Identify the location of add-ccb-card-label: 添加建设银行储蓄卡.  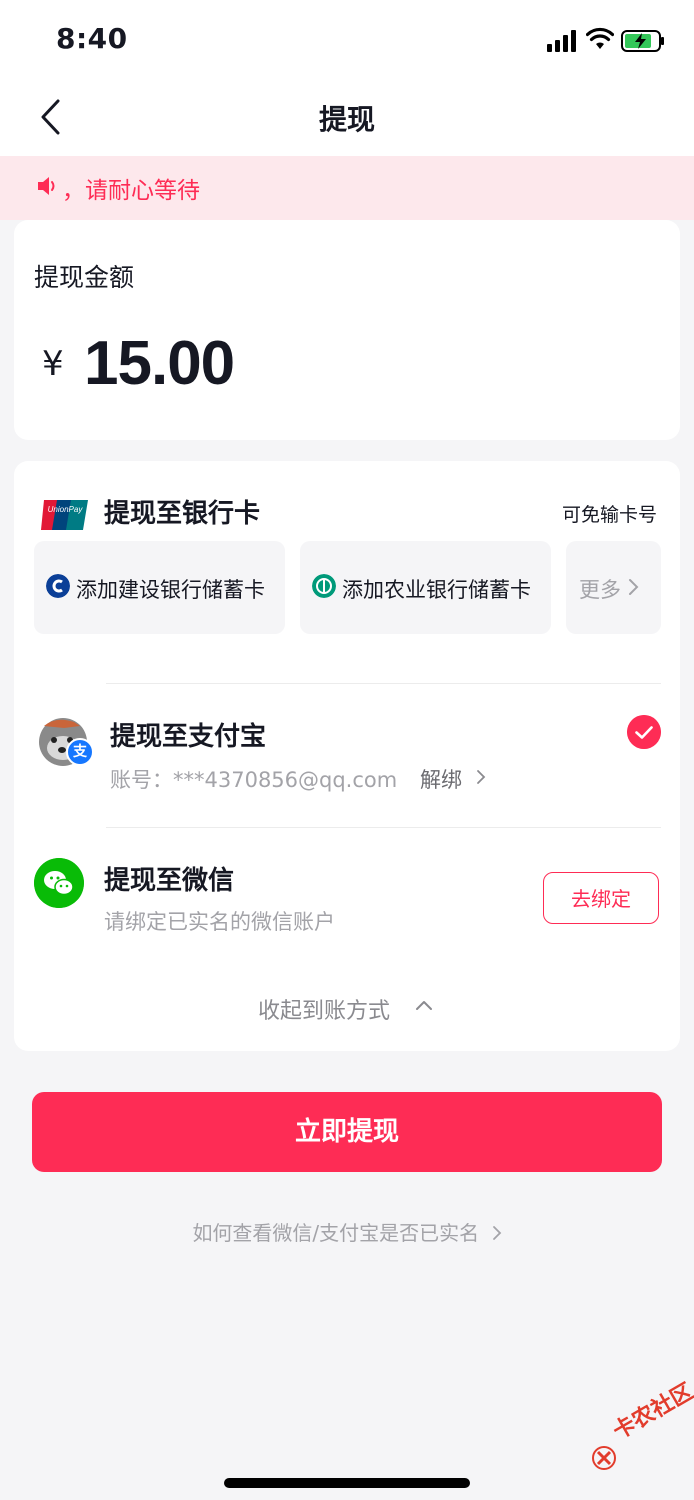
(170, 590).